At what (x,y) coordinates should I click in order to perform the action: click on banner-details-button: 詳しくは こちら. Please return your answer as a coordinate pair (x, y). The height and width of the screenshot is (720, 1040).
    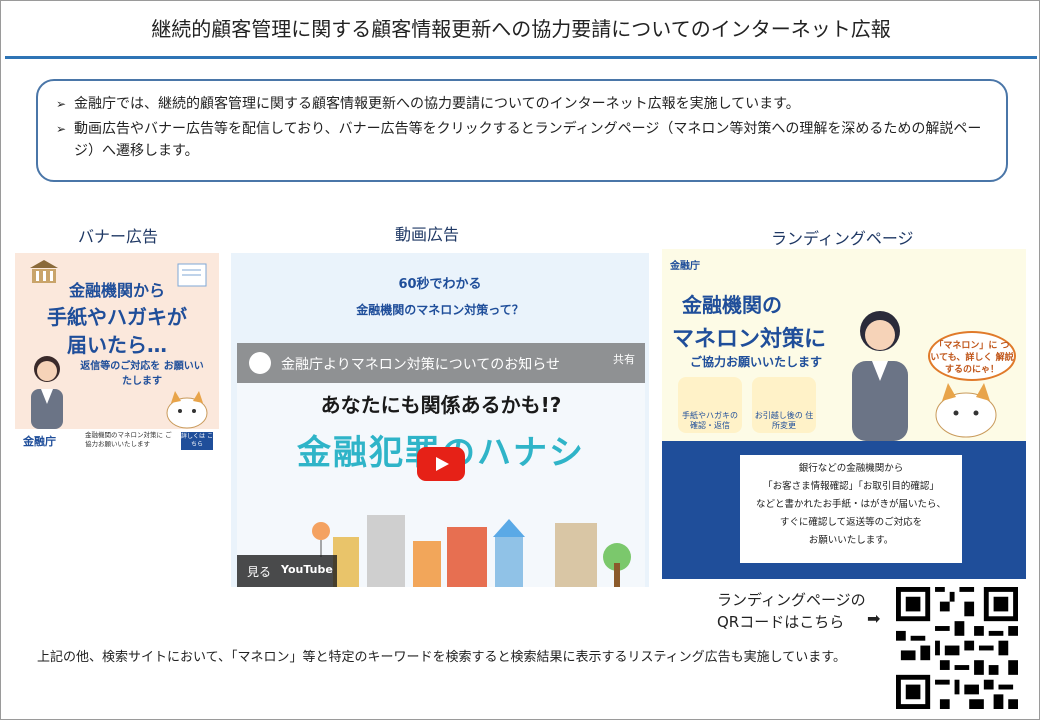
    Looking at the image, I should click on (197, 441).